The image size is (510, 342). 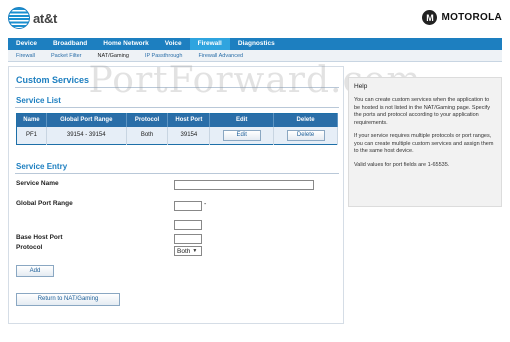 I want to click on delete-button: Delete, so click(x=305, y=135).